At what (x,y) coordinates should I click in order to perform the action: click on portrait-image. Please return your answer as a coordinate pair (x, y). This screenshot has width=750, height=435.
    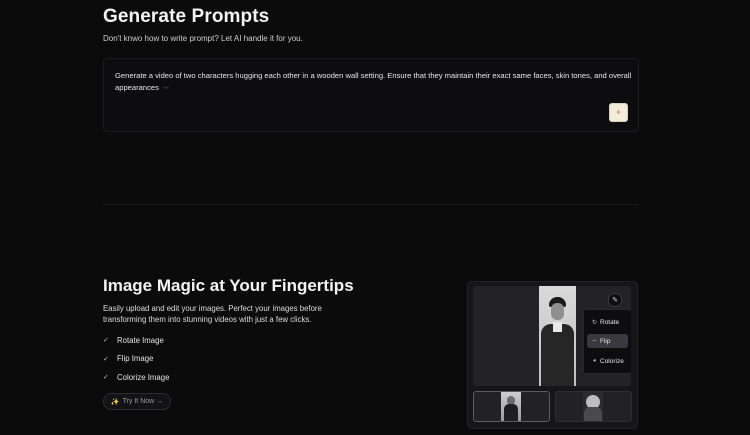
    Looking at the image, I should click on (557, 336).